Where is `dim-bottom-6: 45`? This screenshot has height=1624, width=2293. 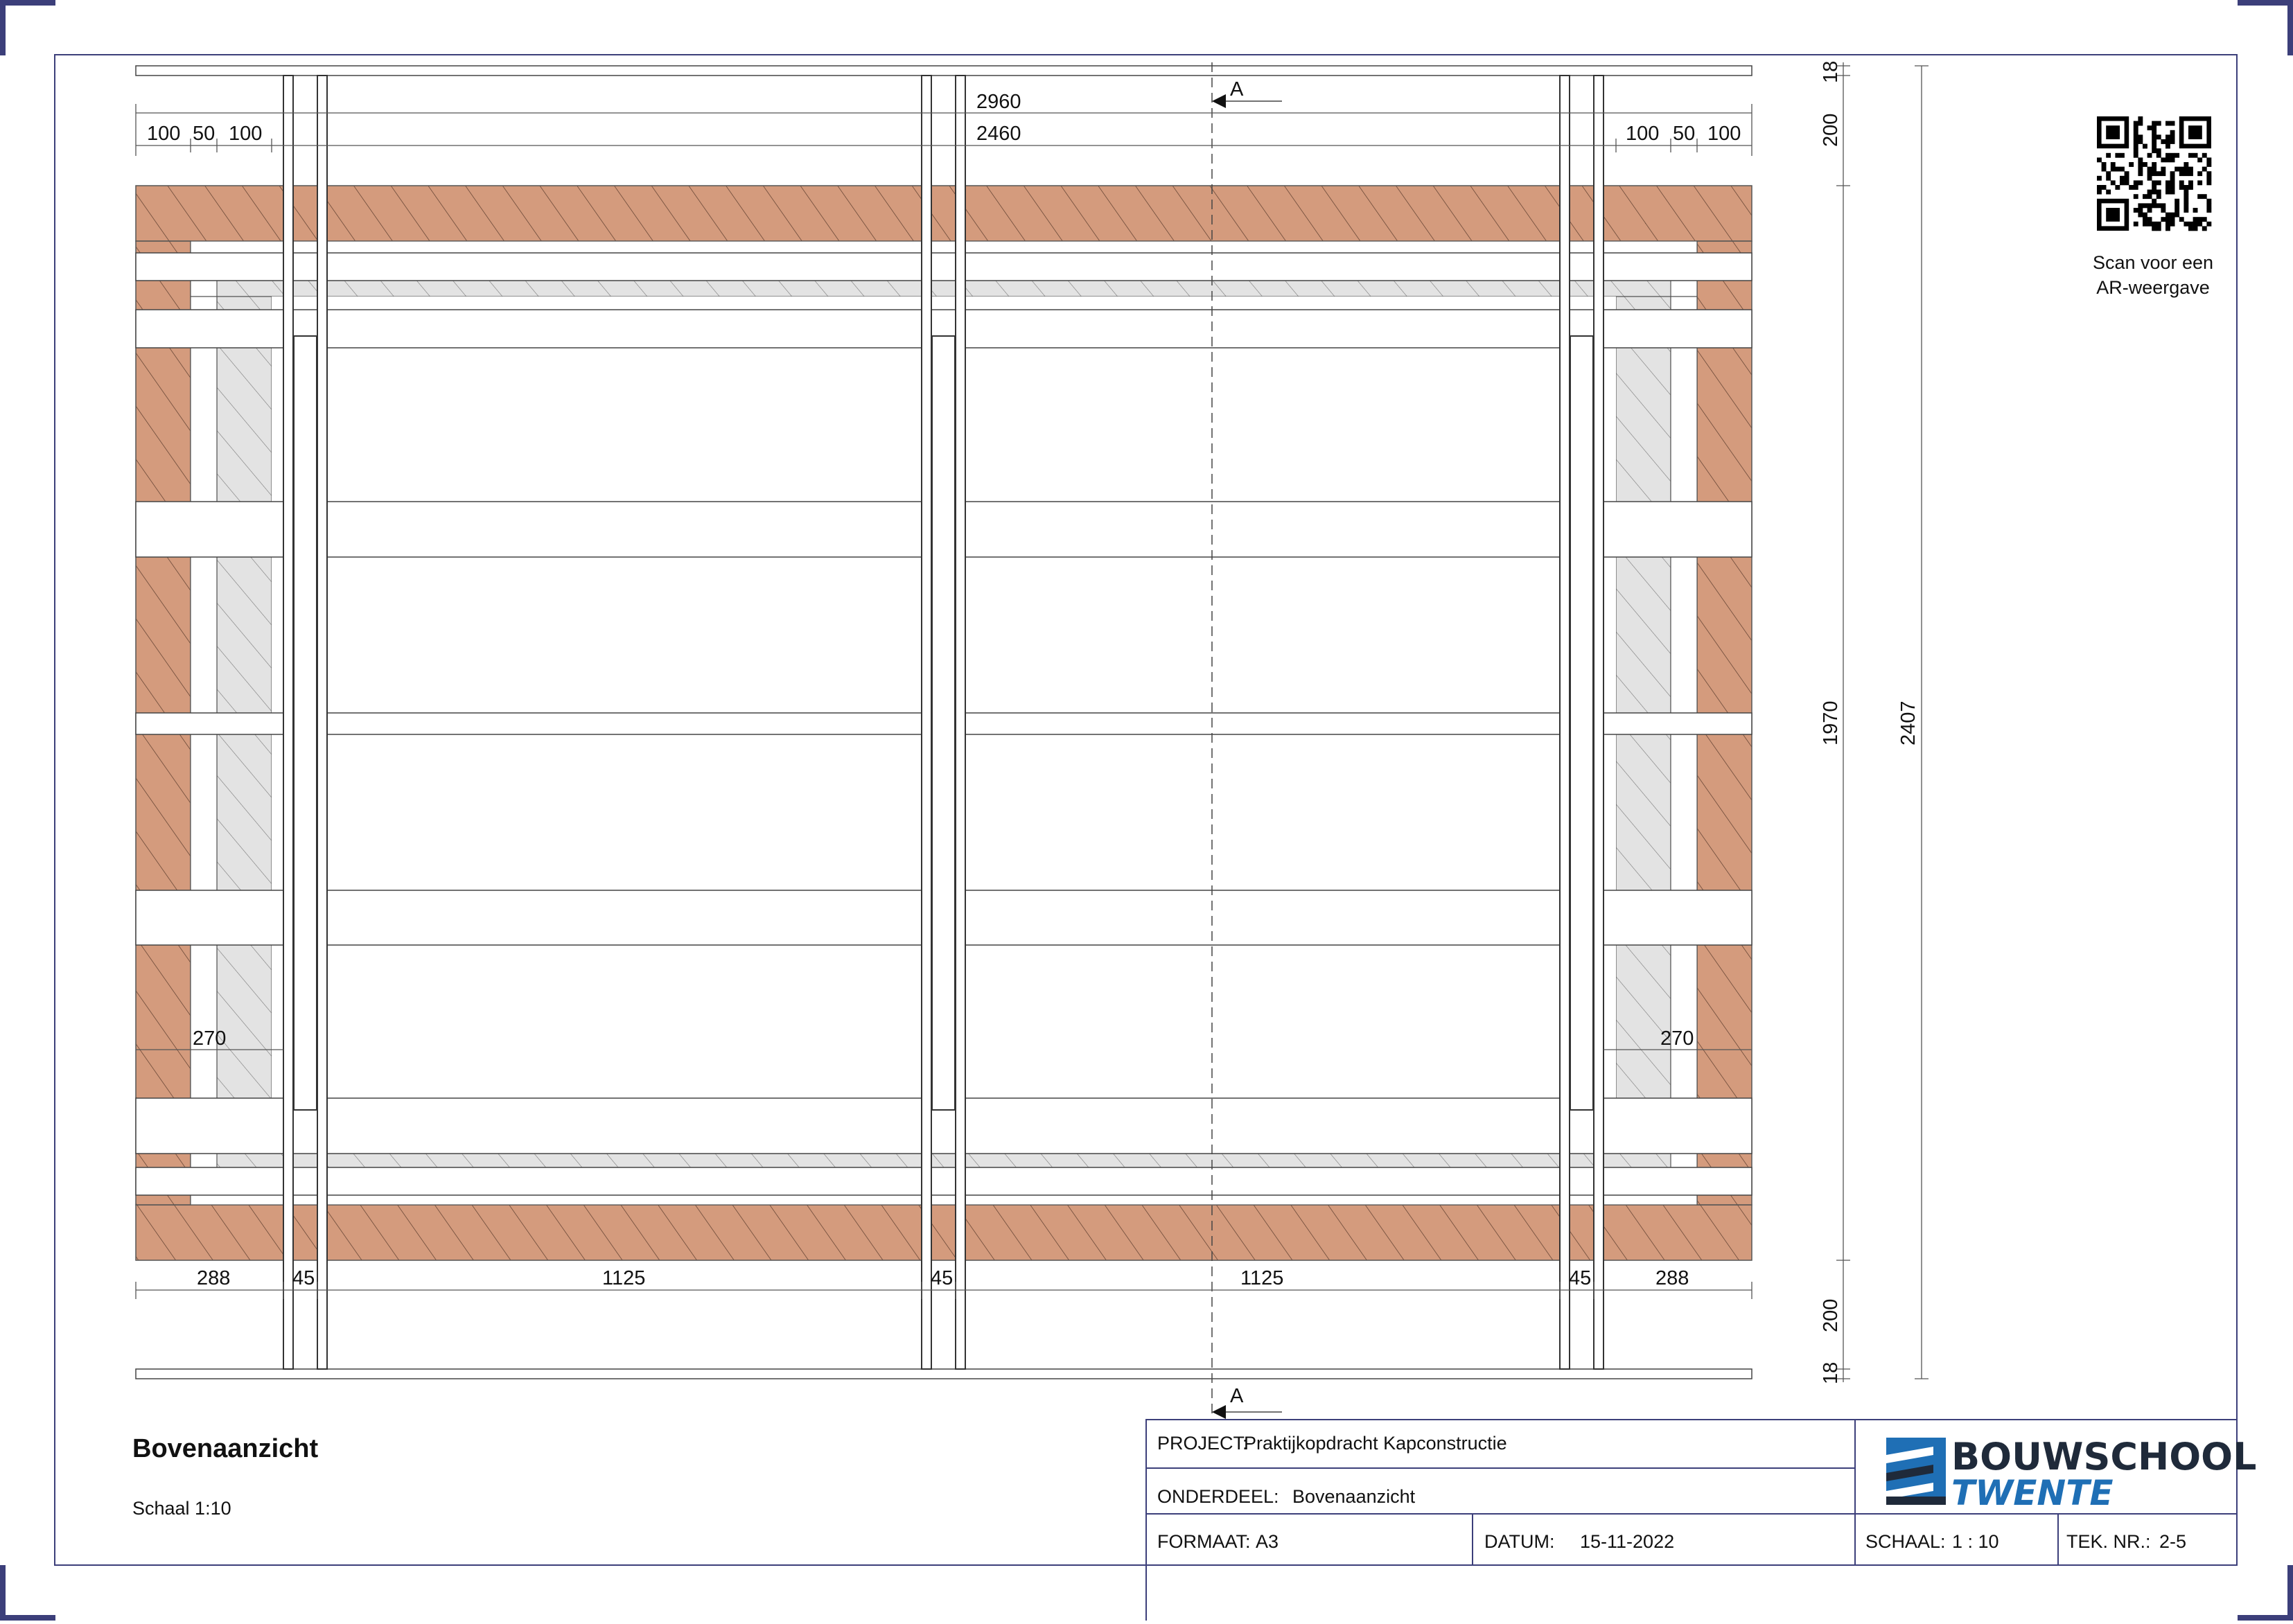 dim-bottom-6: 45 is located at coordinates (1580, 1278).